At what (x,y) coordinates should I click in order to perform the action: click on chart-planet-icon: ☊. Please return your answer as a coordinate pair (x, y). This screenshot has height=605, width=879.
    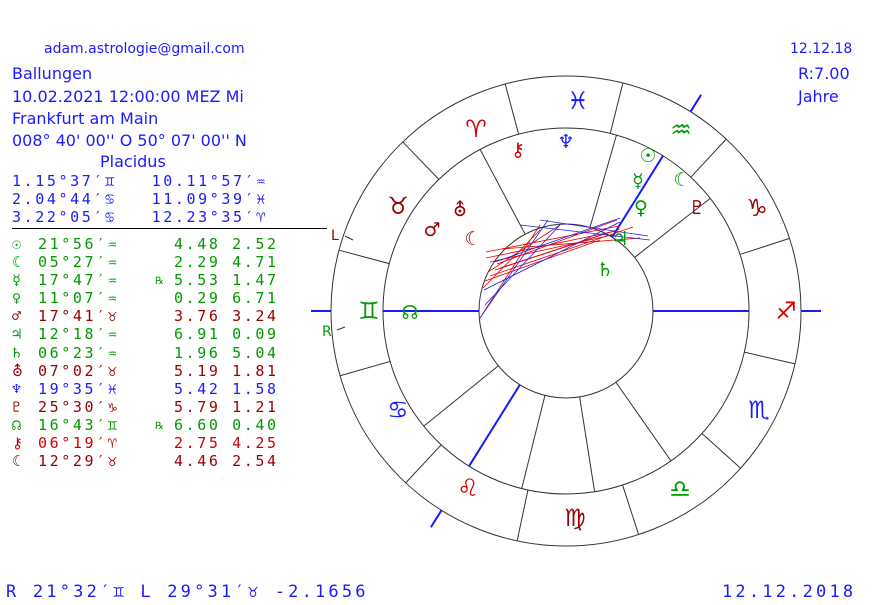
    Looking at the image, I should click on (410, 313).